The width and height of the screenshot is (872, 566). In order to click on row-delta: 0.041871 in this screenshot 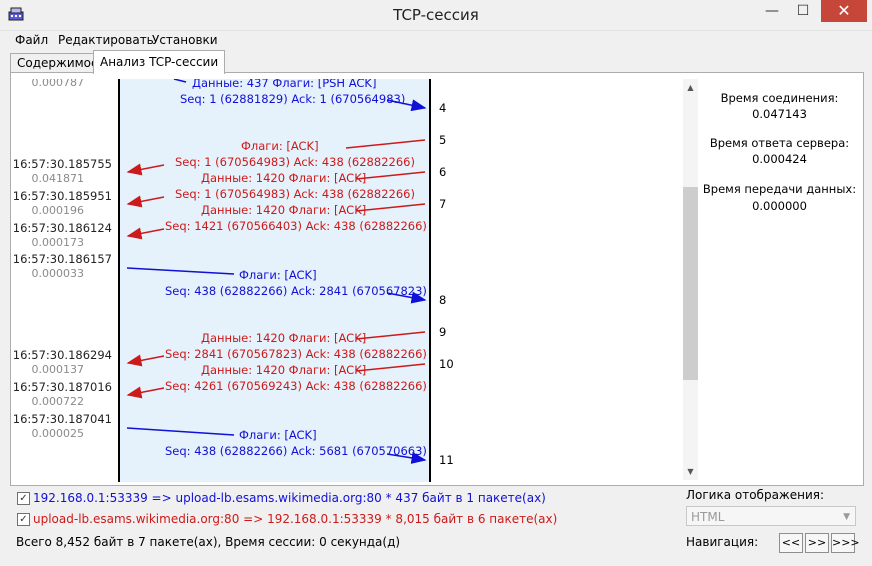, I will do `click(58, 178)`.